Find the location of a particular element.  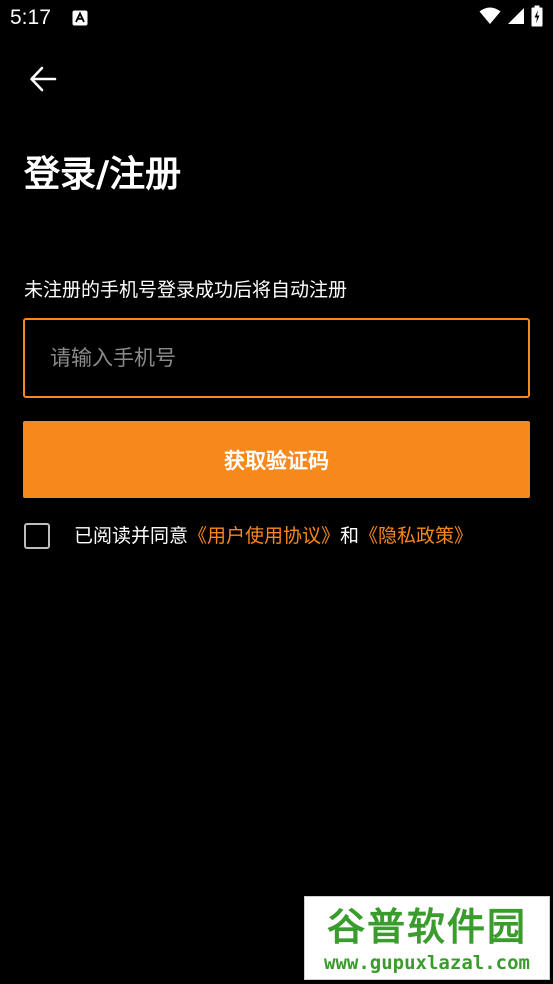

agreement-conjunction: 和 is located at coordinates (350, 536).